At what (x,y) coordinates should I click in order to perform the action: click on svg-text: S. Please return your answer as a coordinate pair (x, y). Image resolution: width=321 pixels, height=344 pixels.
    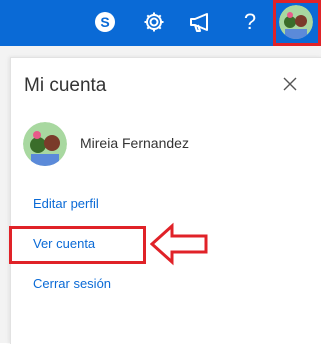
    Looking at the image, I should click on (104, 22).